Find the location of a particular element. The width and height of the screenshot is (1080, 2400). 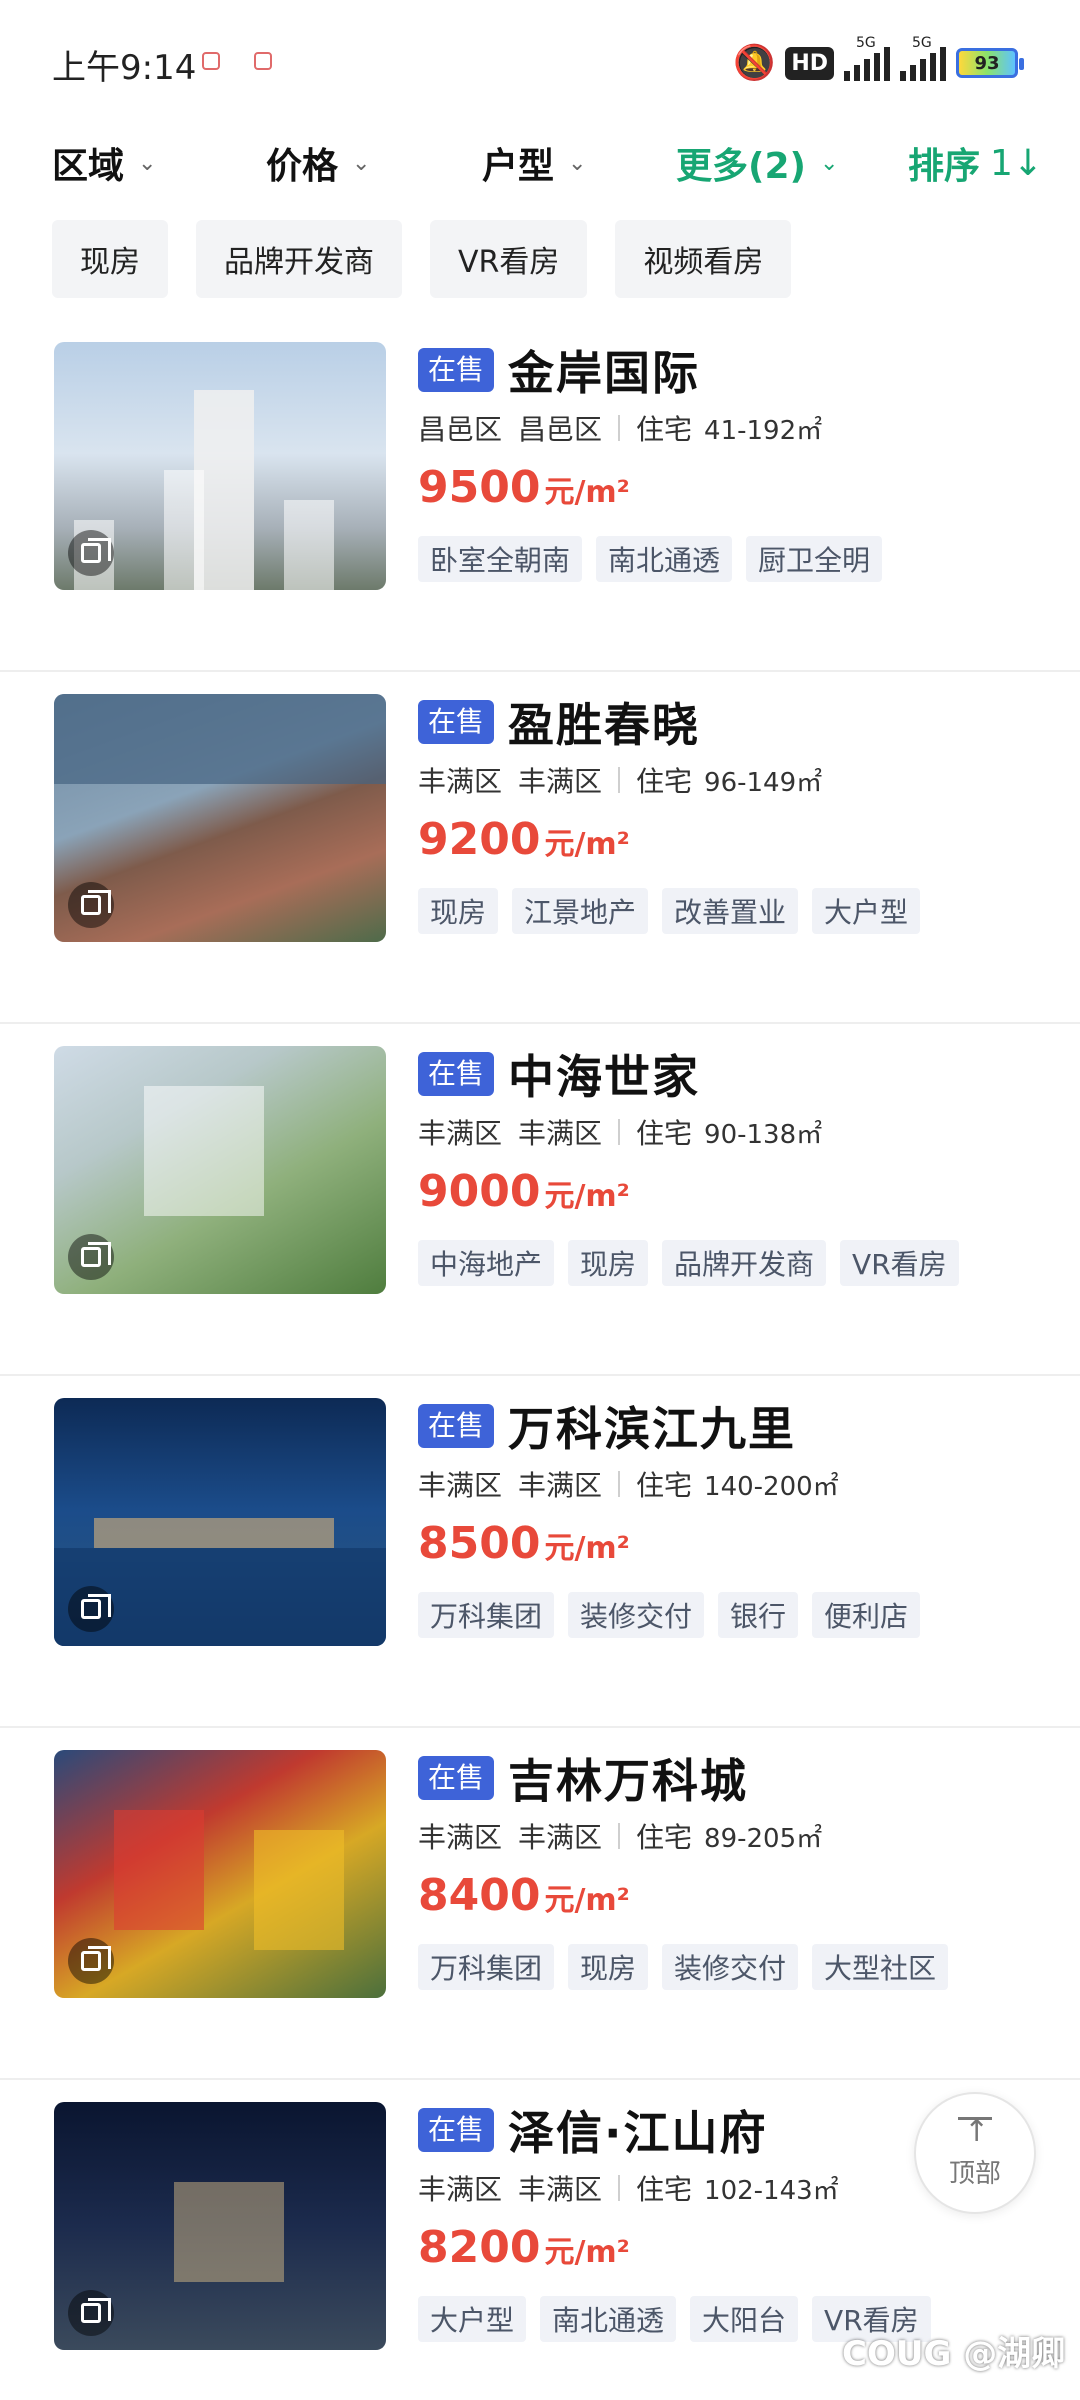

price: 9500 元/m² is located at coordinates (738, 490).